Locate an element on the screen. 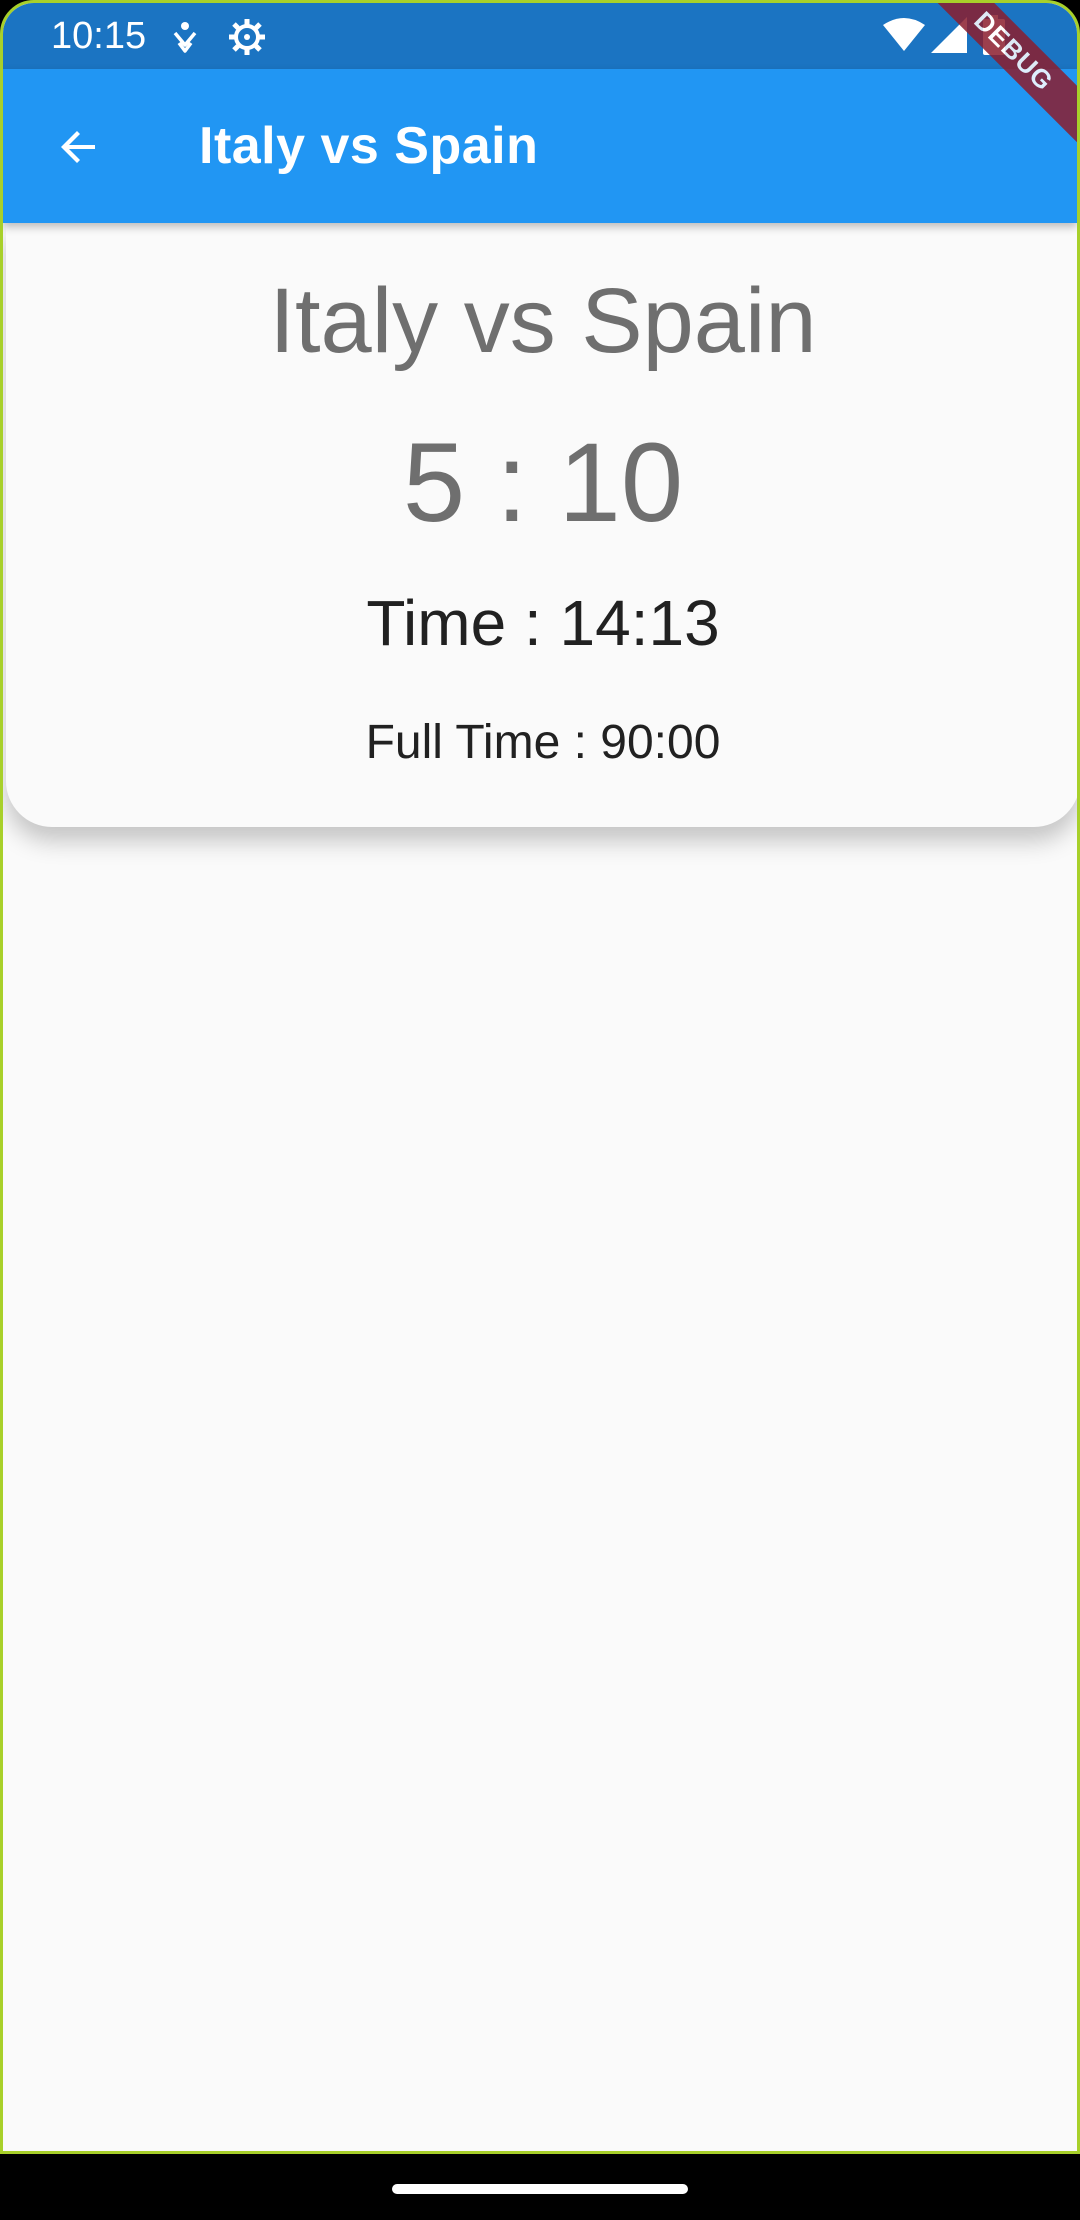  system-navigation-bar is located at coordinates (540, 2187).